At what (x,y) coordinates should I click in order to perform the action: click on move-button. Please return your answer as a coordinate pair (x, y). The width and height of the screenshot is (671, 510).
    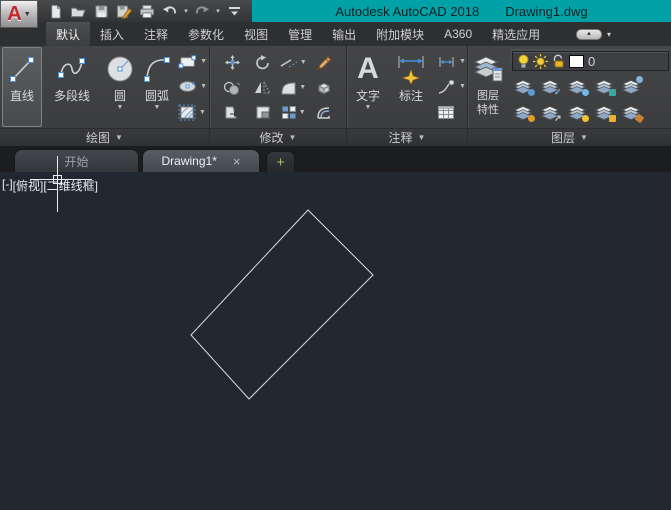
    Looking at the image, I should click on (232, 62).